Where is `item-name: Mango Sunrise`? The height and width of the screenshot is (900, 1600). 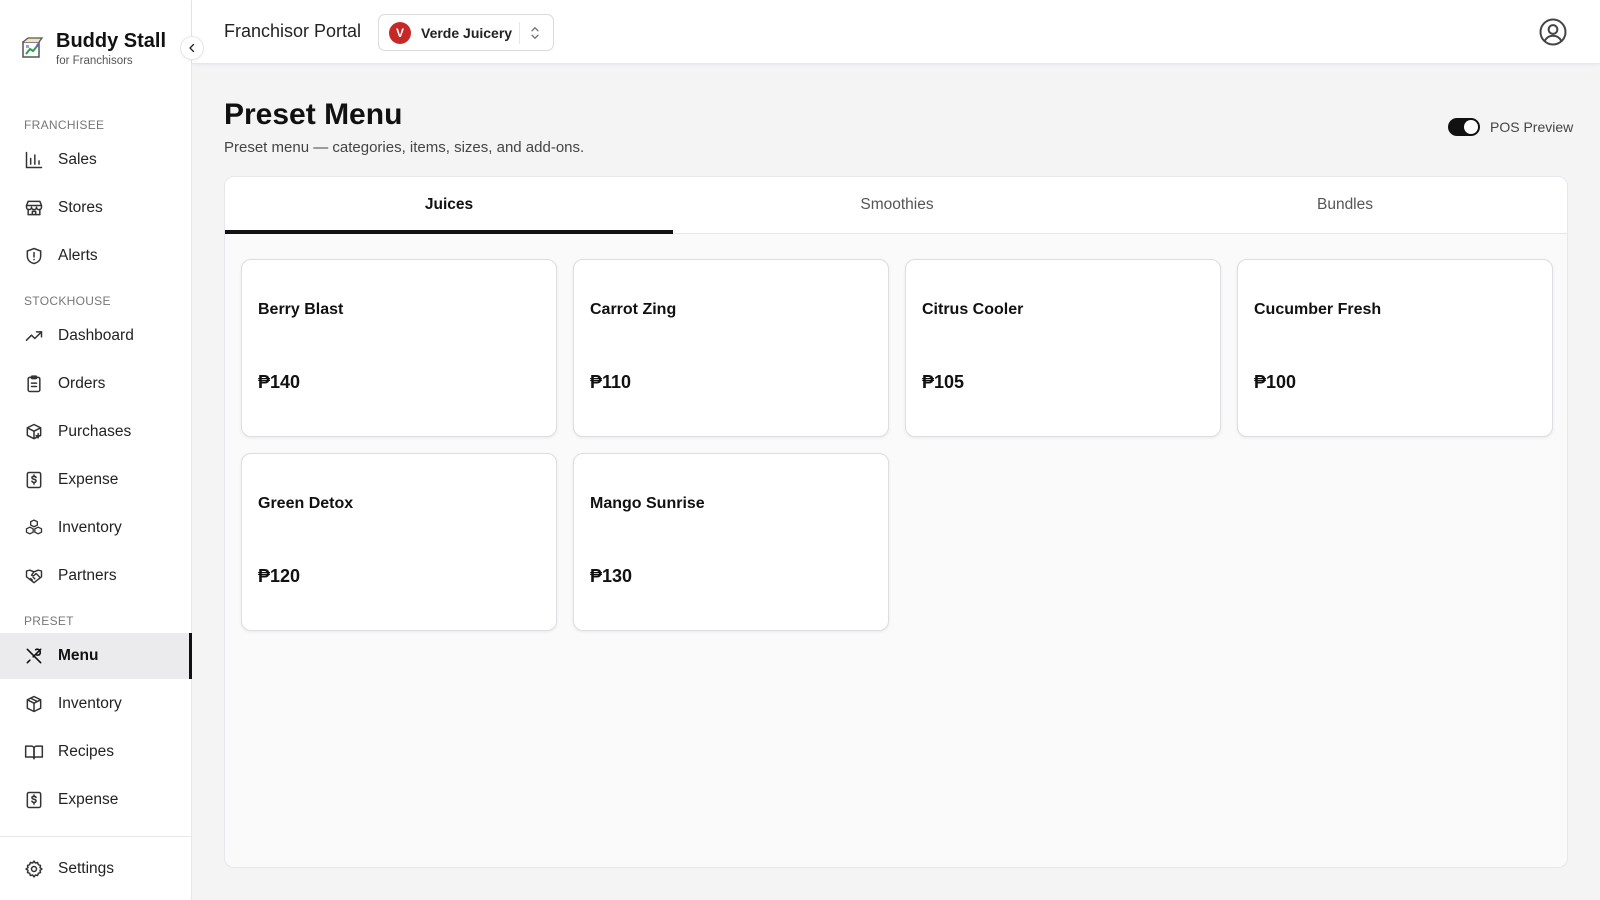 item-name: Mango Sunrise is located at coordinates (647, 503).